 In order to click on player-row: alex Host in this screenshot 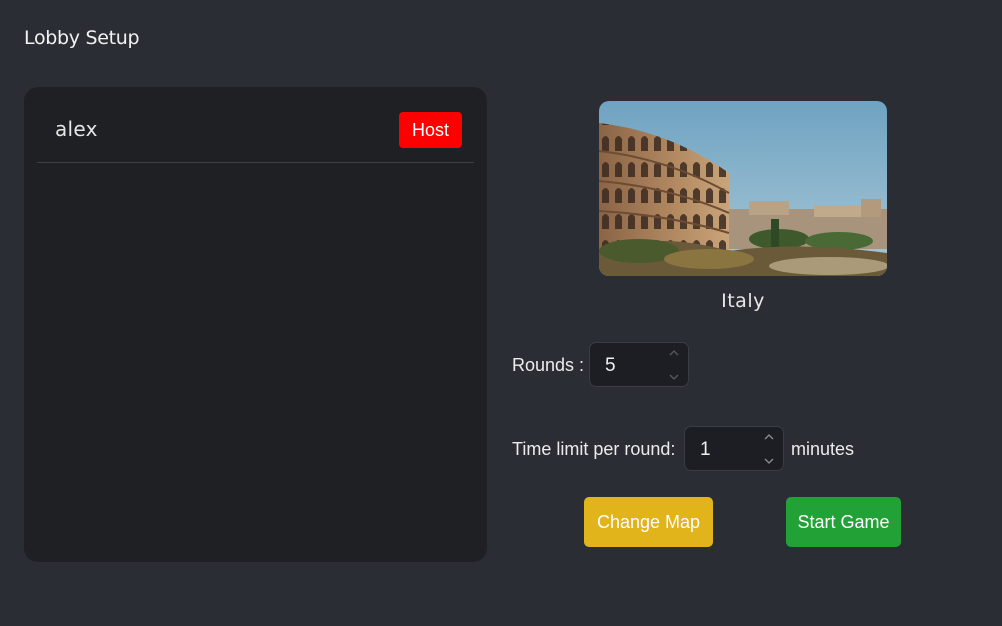, I will do `click(255, 125)`.